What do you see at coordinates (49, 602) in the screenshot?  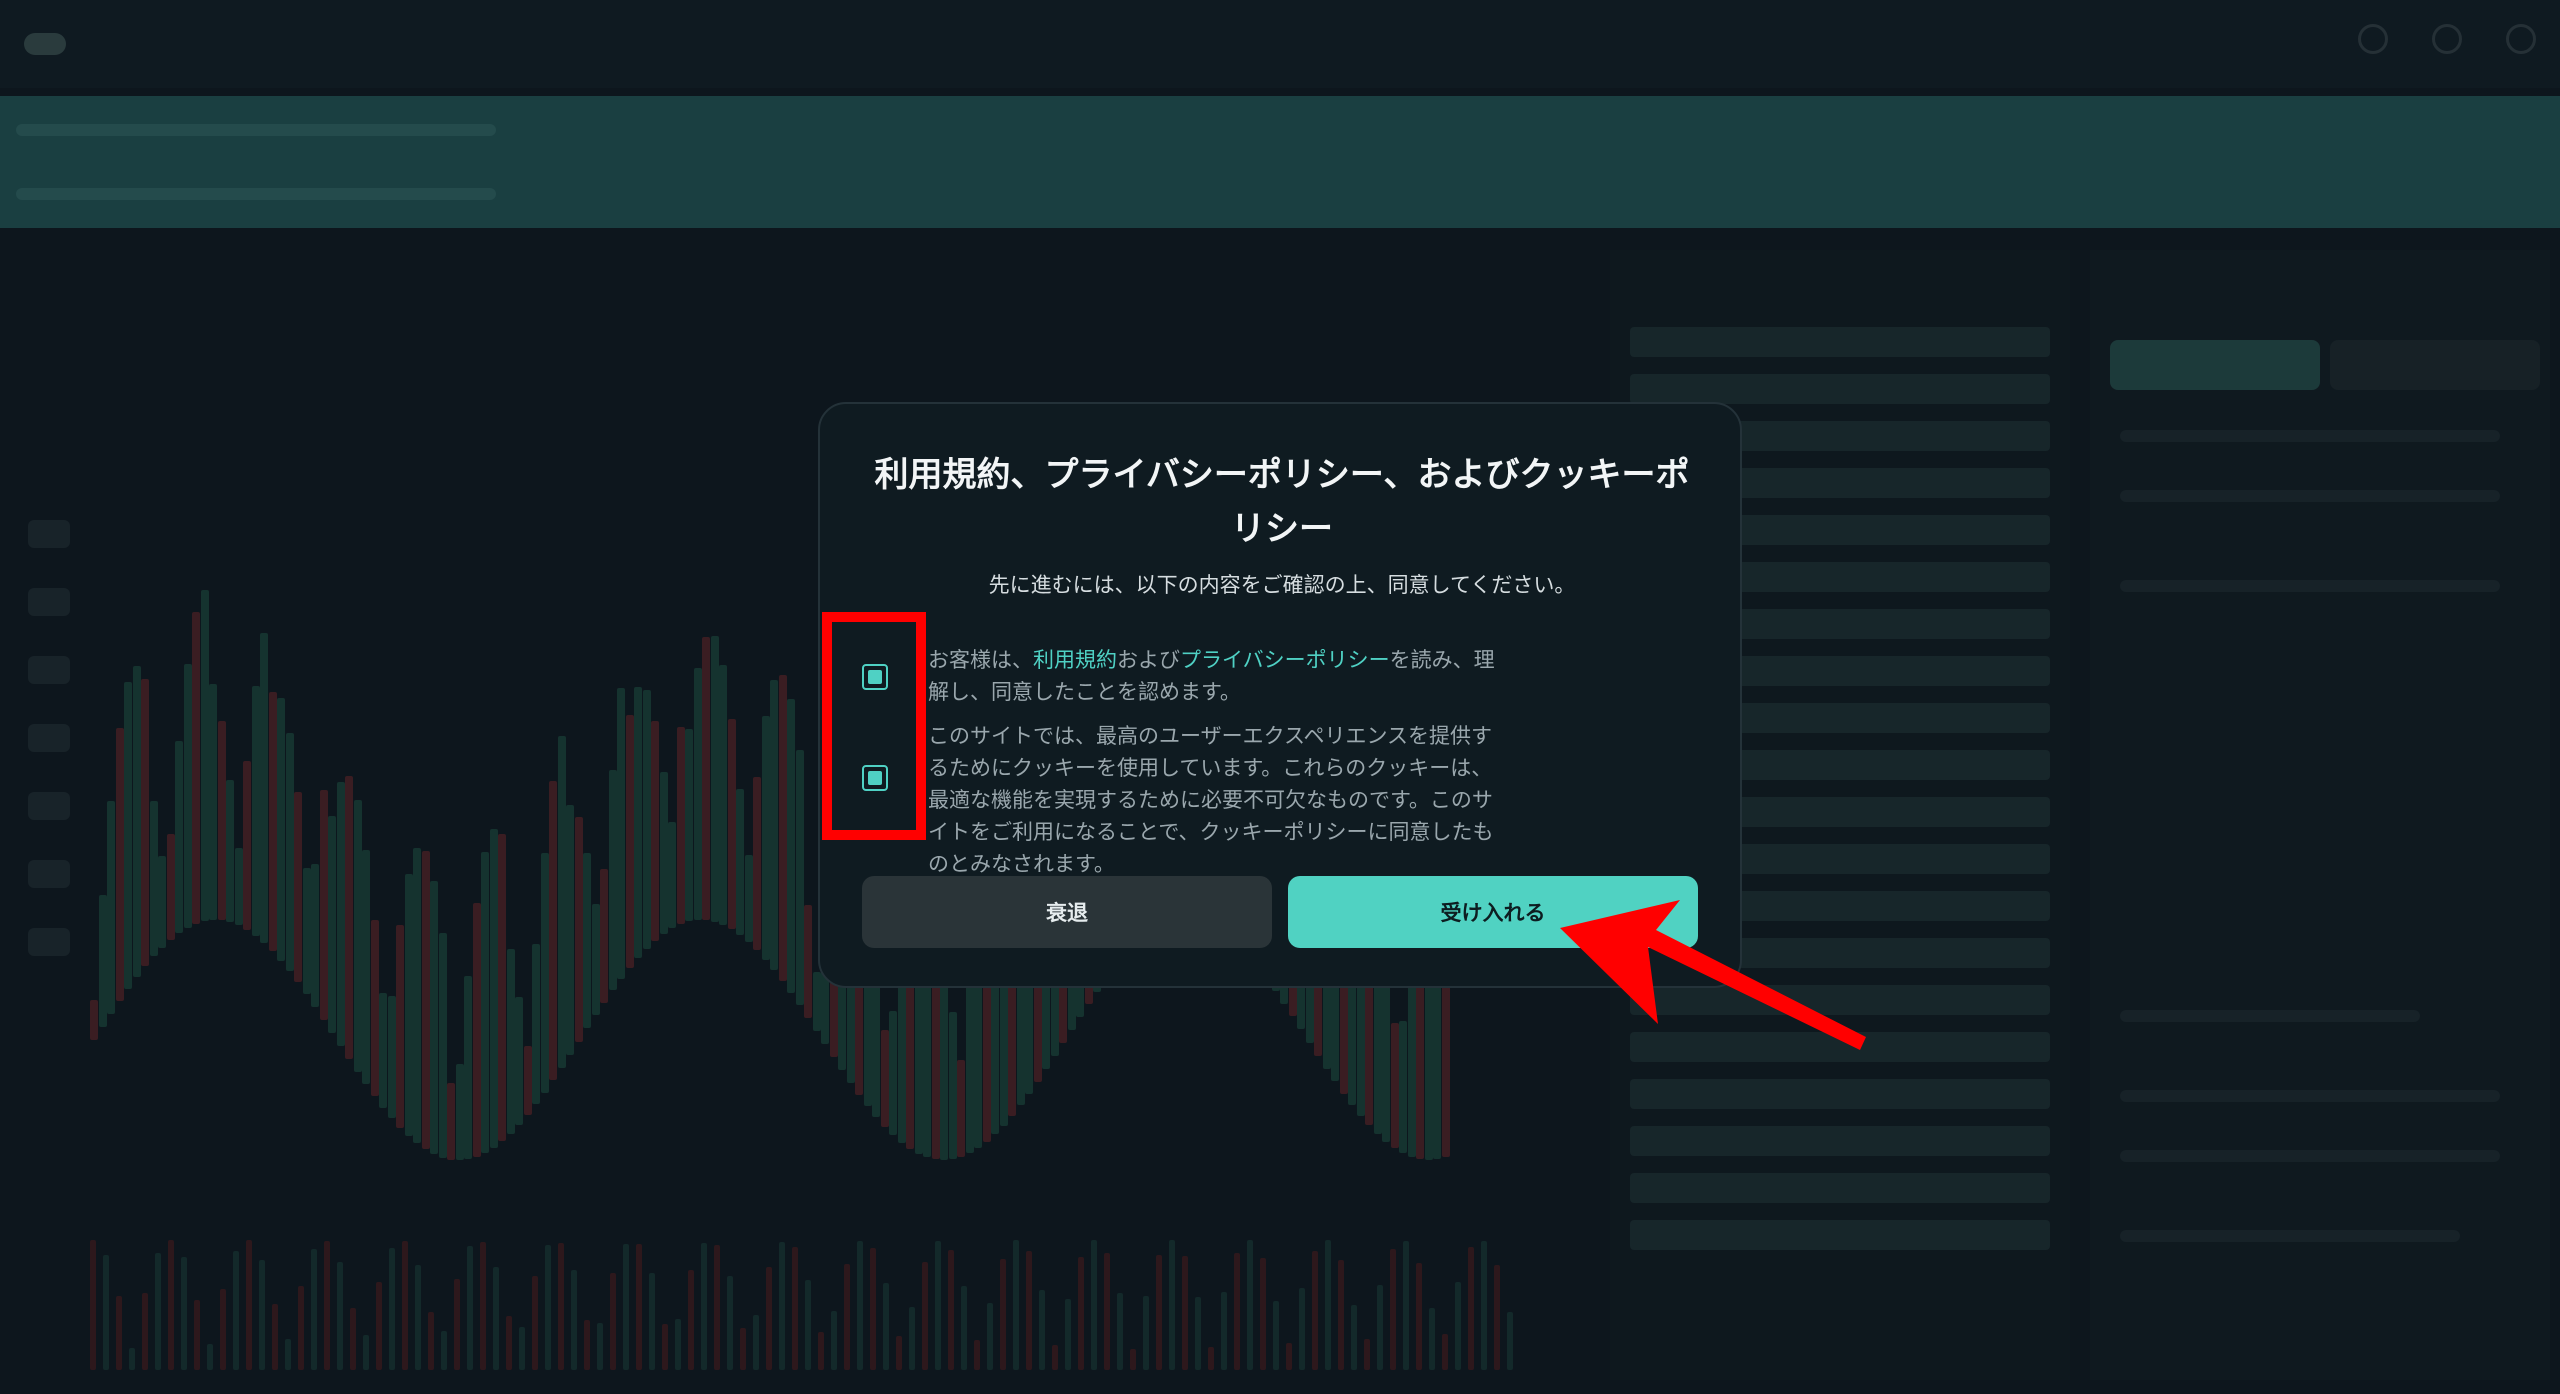 I see `trendline-tool-icon` at bounding box center [49, 602].